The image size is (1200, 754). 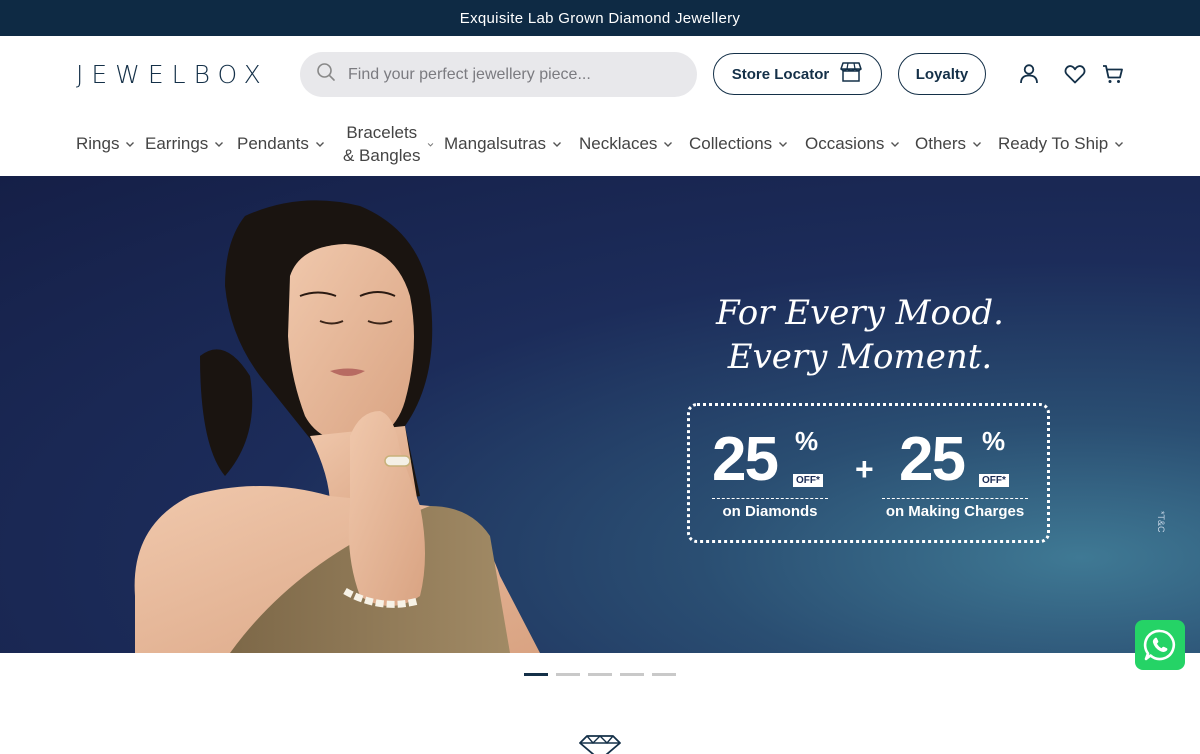 I want to click on offer2-value: 25, so click(x=932, y=459).